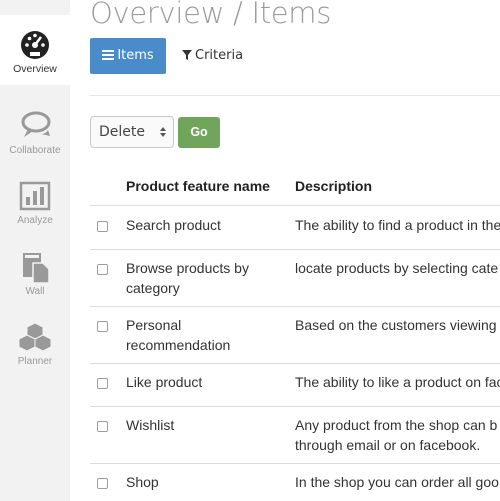  Describe the element at coordinates (35, 196) in the screenshot. I see `bar-chart-icon` at that location.